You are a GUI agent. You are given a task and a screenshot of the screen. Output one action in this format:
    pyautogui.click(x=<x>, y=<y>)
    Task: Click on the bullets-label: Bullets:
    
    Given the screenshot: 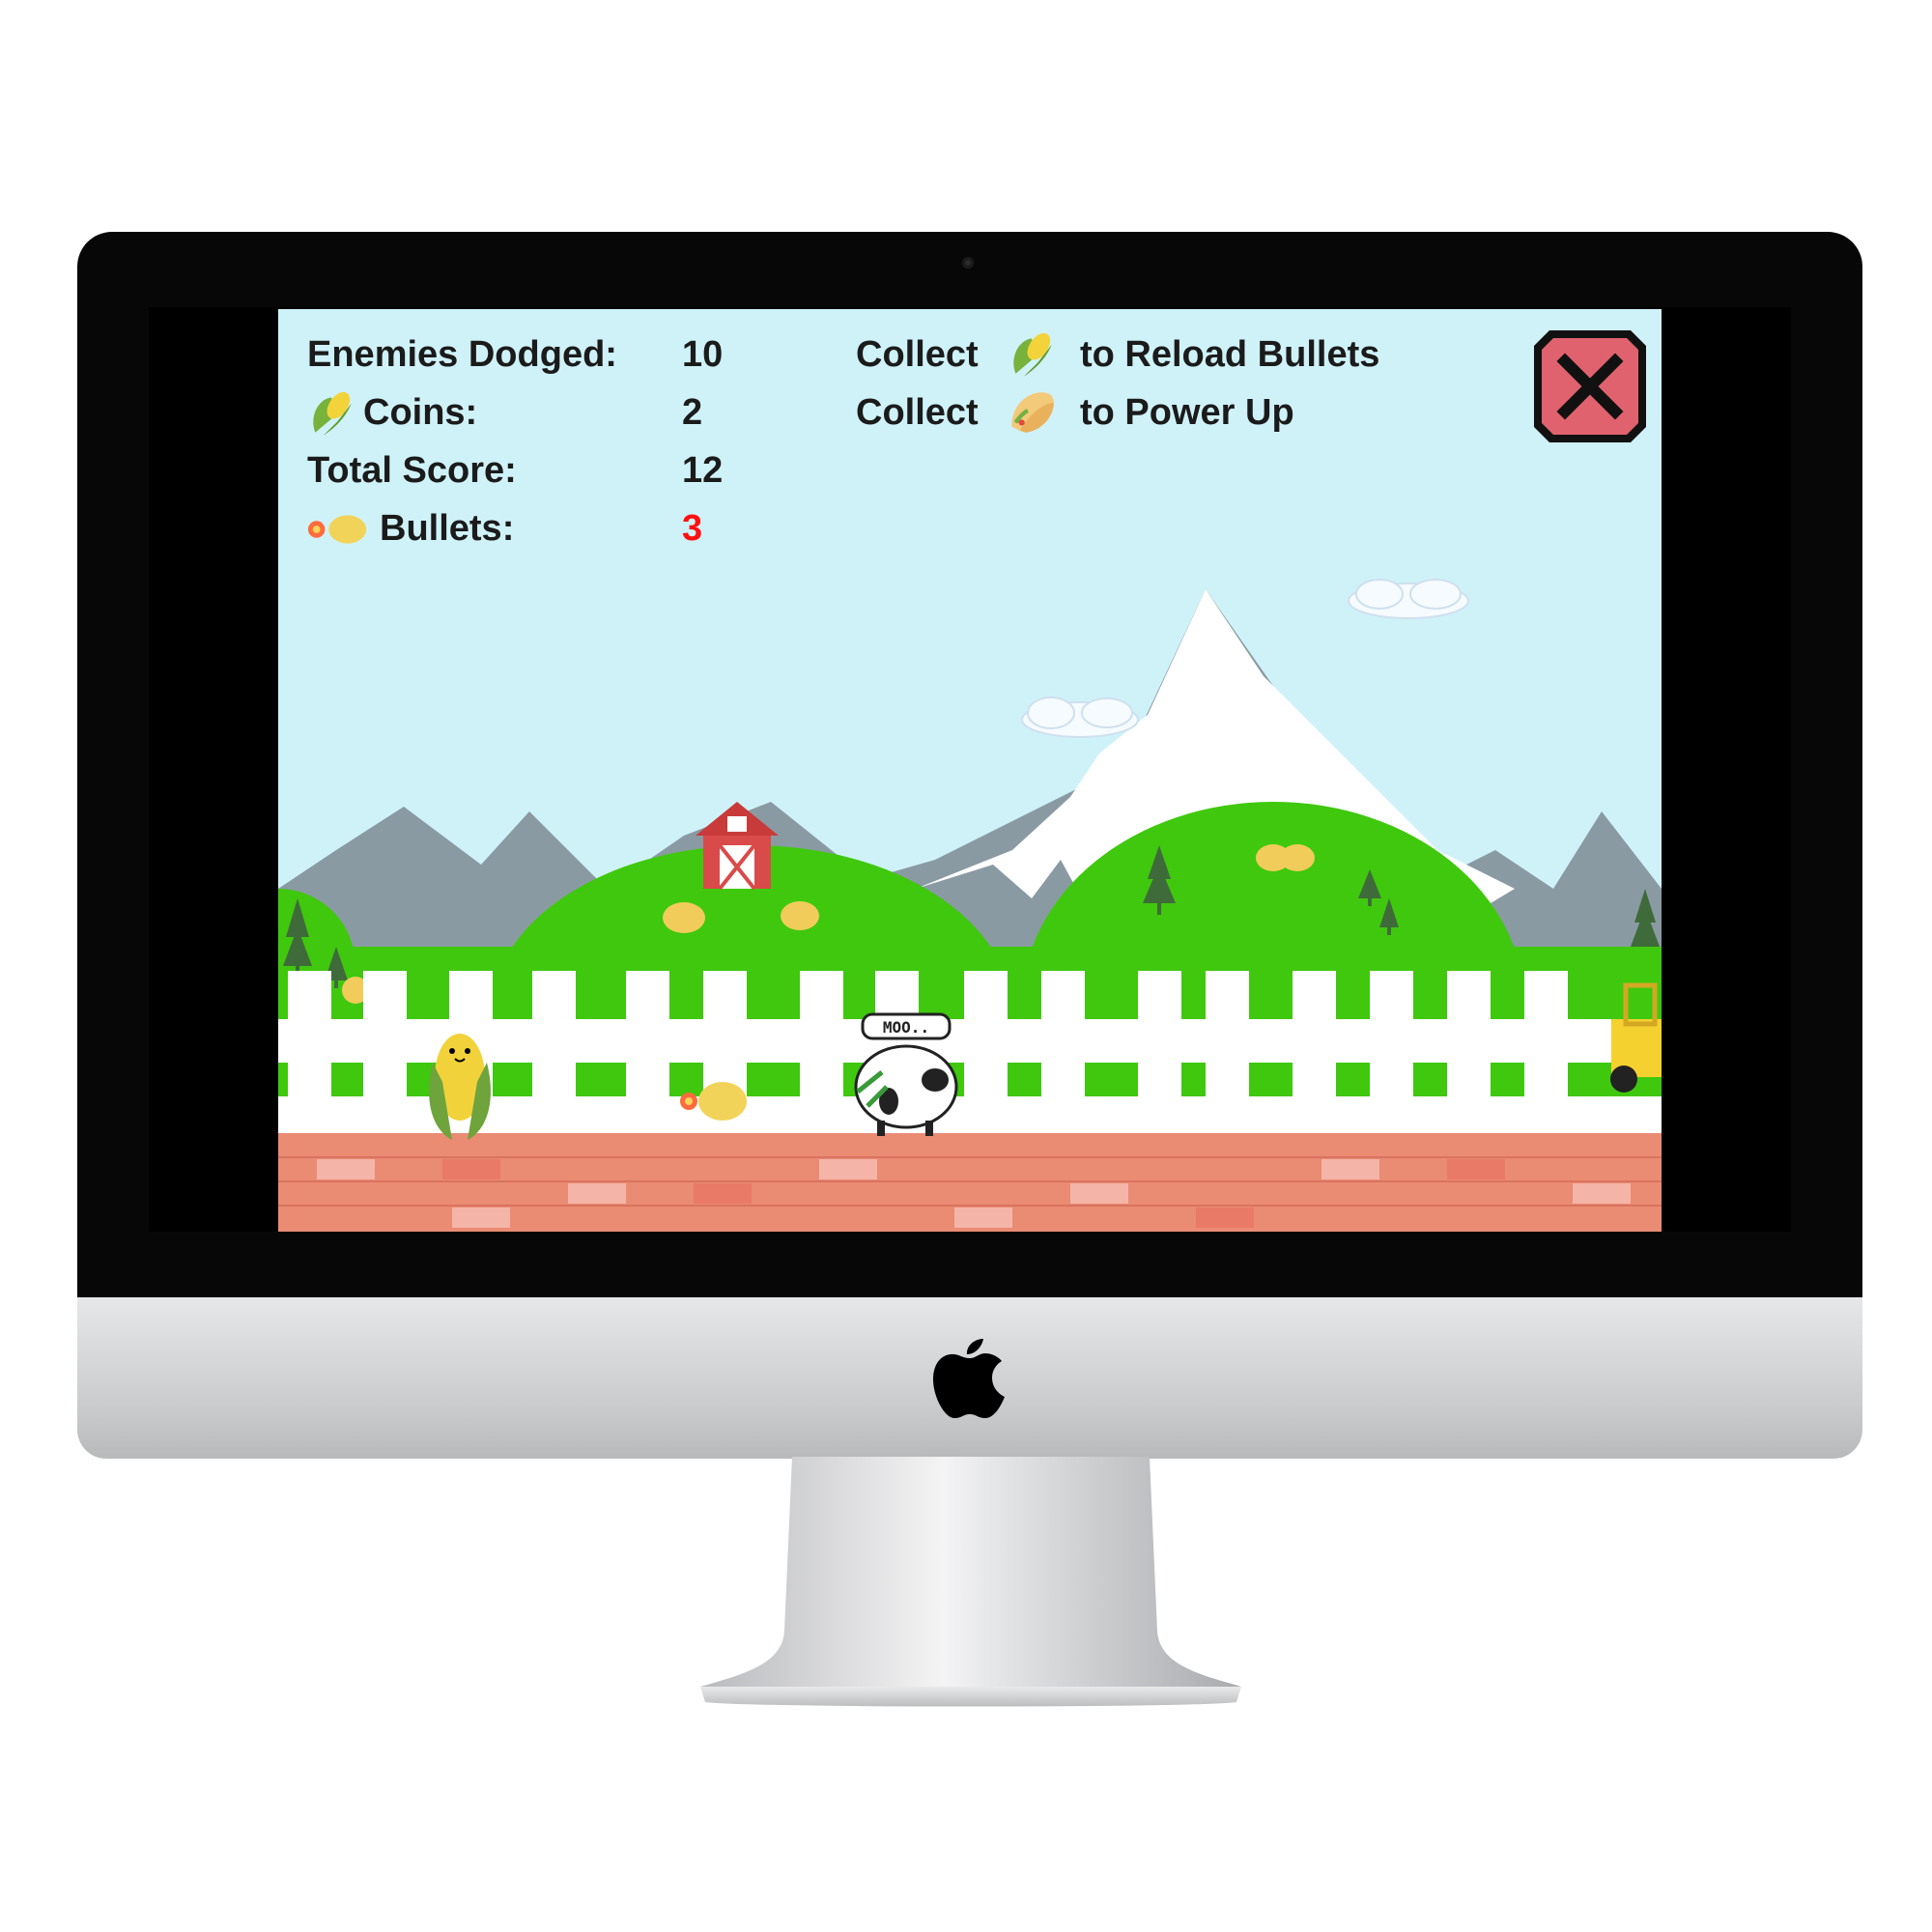 What is the action you would take?
    pyautogui.click(x=447, y=528)
    